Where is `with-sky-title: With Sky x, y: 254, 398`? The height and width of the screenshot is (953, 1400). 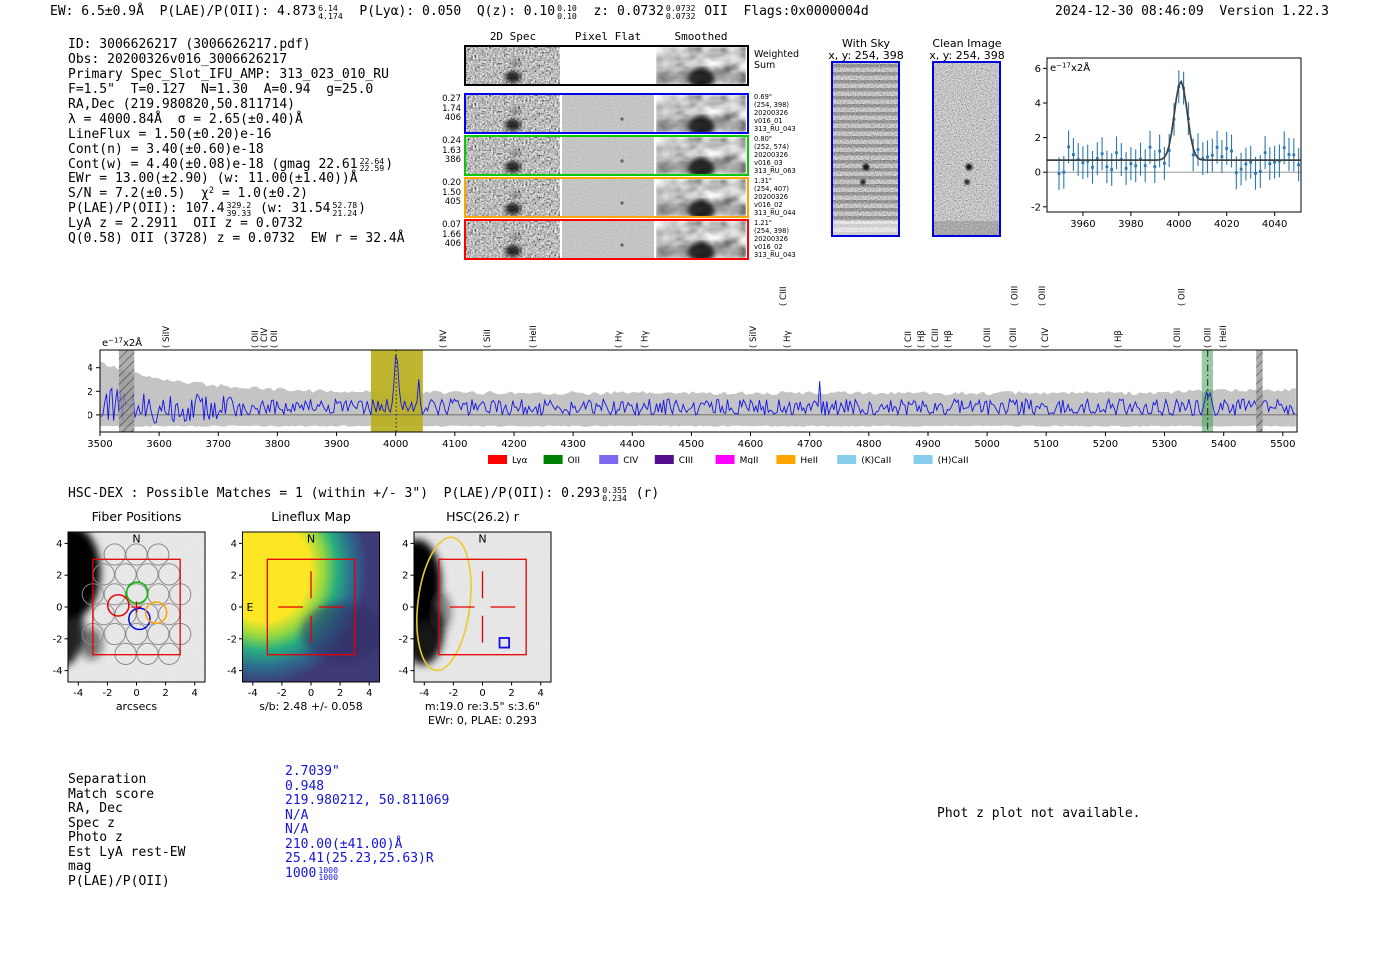 with-sky-title: With Sky x, y: 254, 398 is located at coordinates (866, 49).